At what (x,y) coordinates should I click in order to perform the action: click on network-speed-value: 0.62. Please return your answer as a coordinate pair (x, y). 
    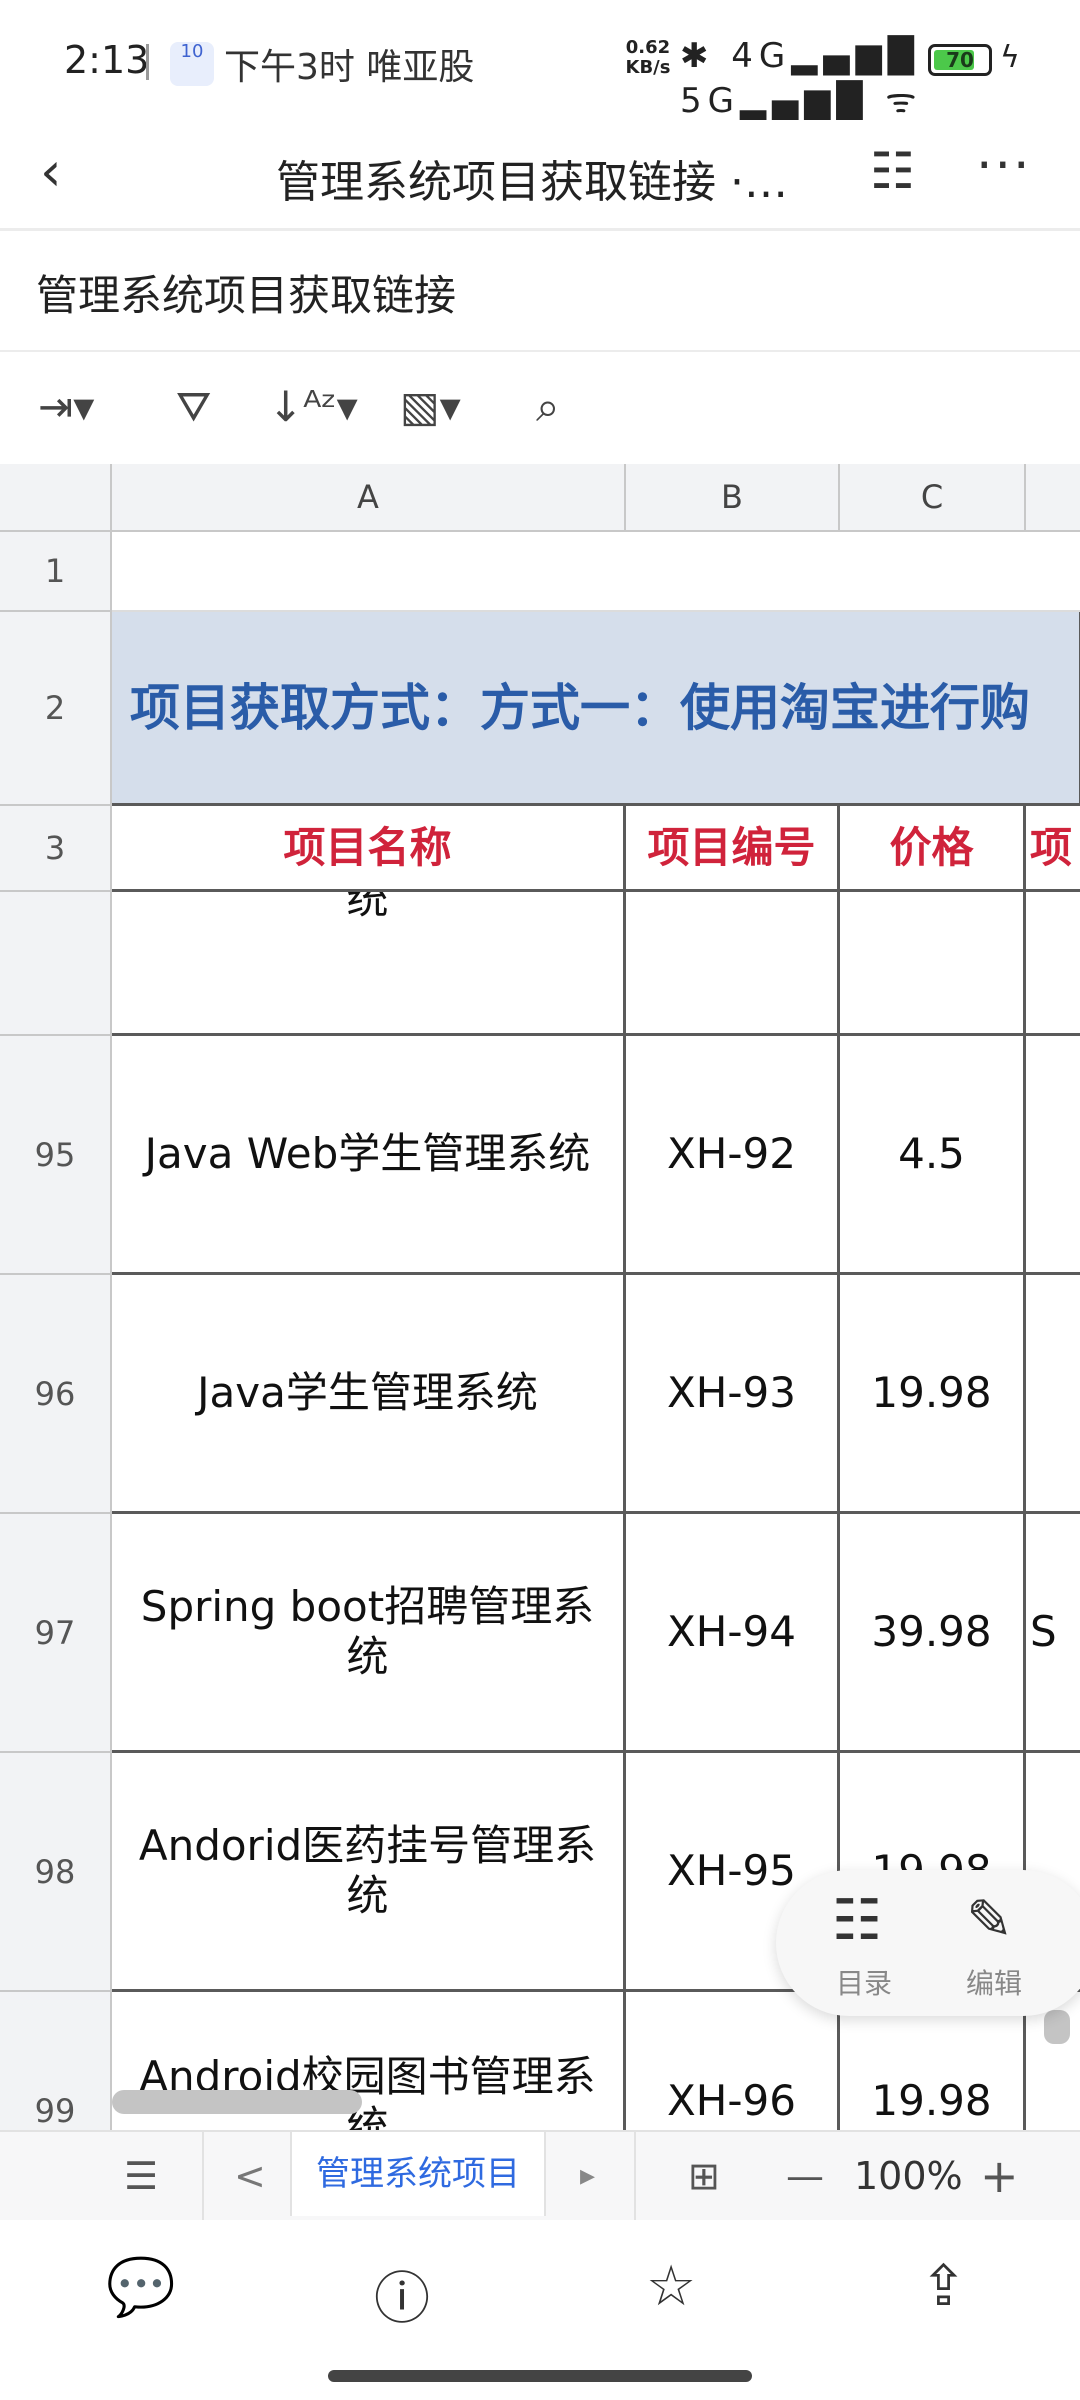
    Looking at the image, I should click on (648, 47).